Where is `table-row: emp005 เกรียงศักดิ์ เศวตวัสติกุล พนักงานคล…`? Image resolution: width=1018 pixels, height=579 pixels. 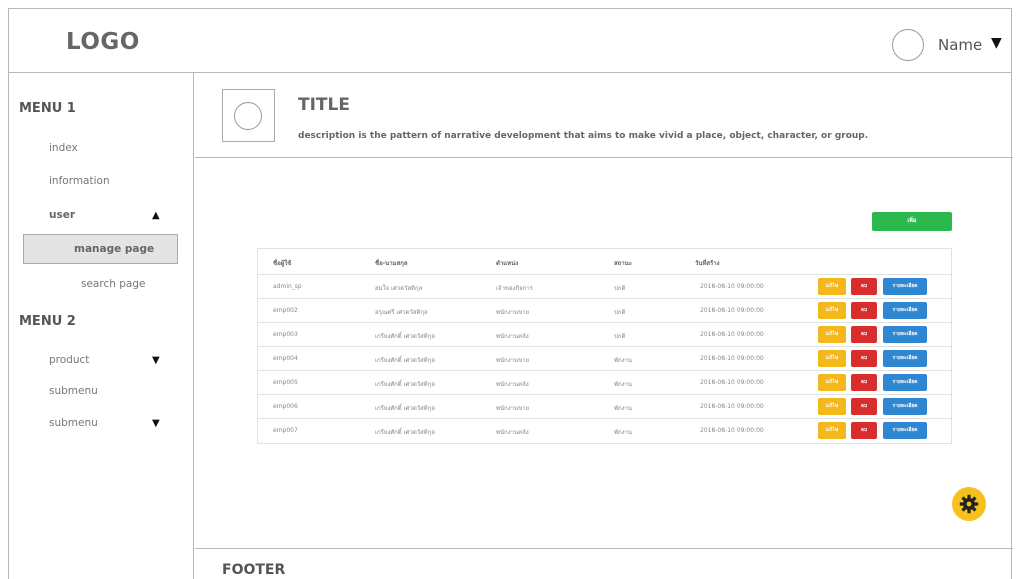
table-row: emp005 เกรียงศักดิ์ เศวตวัสติกุล พนักงานคล… is located at coordinates (604, 383).